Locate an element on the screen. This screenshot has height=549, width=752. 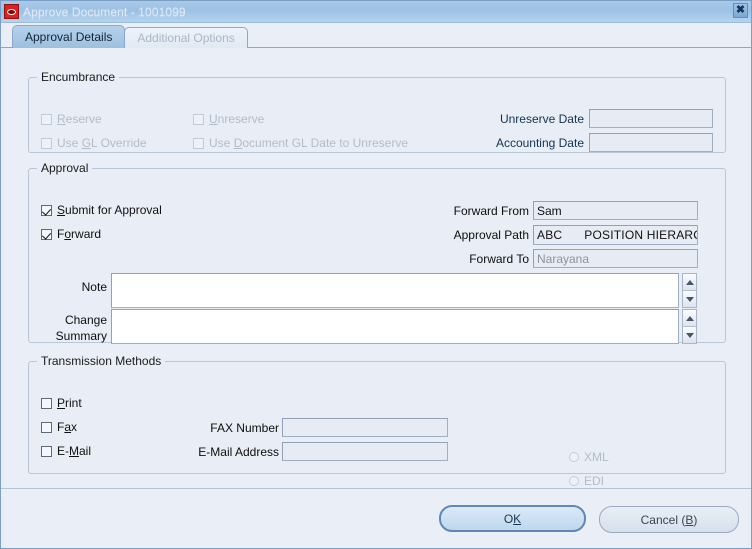
checkbox-use-doc-gl-date: Use Document GL Date to Unreserve is located at coordinates (300, 143).